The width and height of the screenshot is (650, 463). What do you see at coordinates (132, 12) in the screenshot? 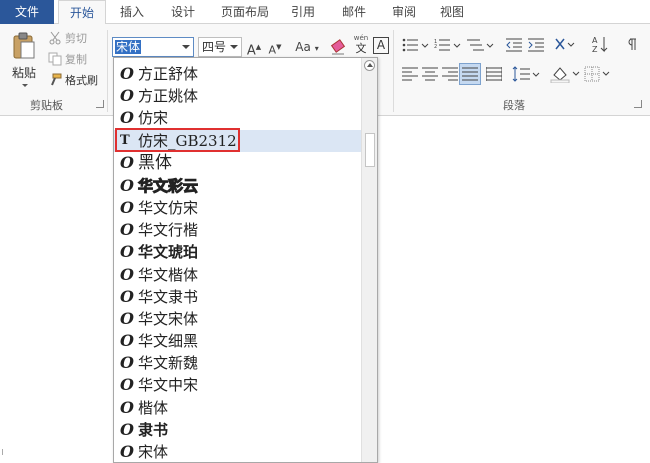
I see `tab-insert: 插入` at bounding box center [132, 12].